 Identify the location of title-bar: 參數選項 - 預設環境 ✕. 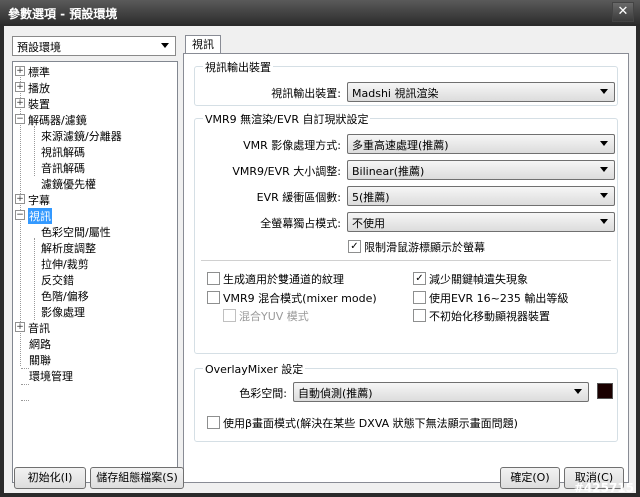
(320, 12).